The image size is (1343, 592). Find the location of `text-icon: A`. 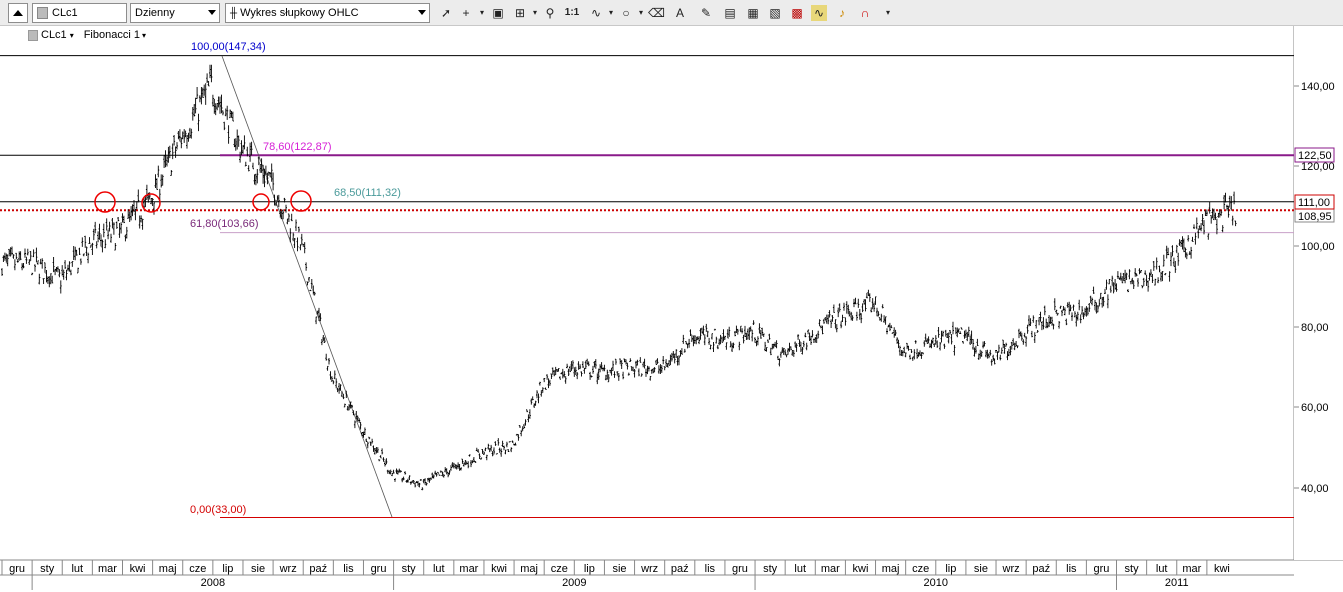

text-icon: A is located at coordinates (680, 13).